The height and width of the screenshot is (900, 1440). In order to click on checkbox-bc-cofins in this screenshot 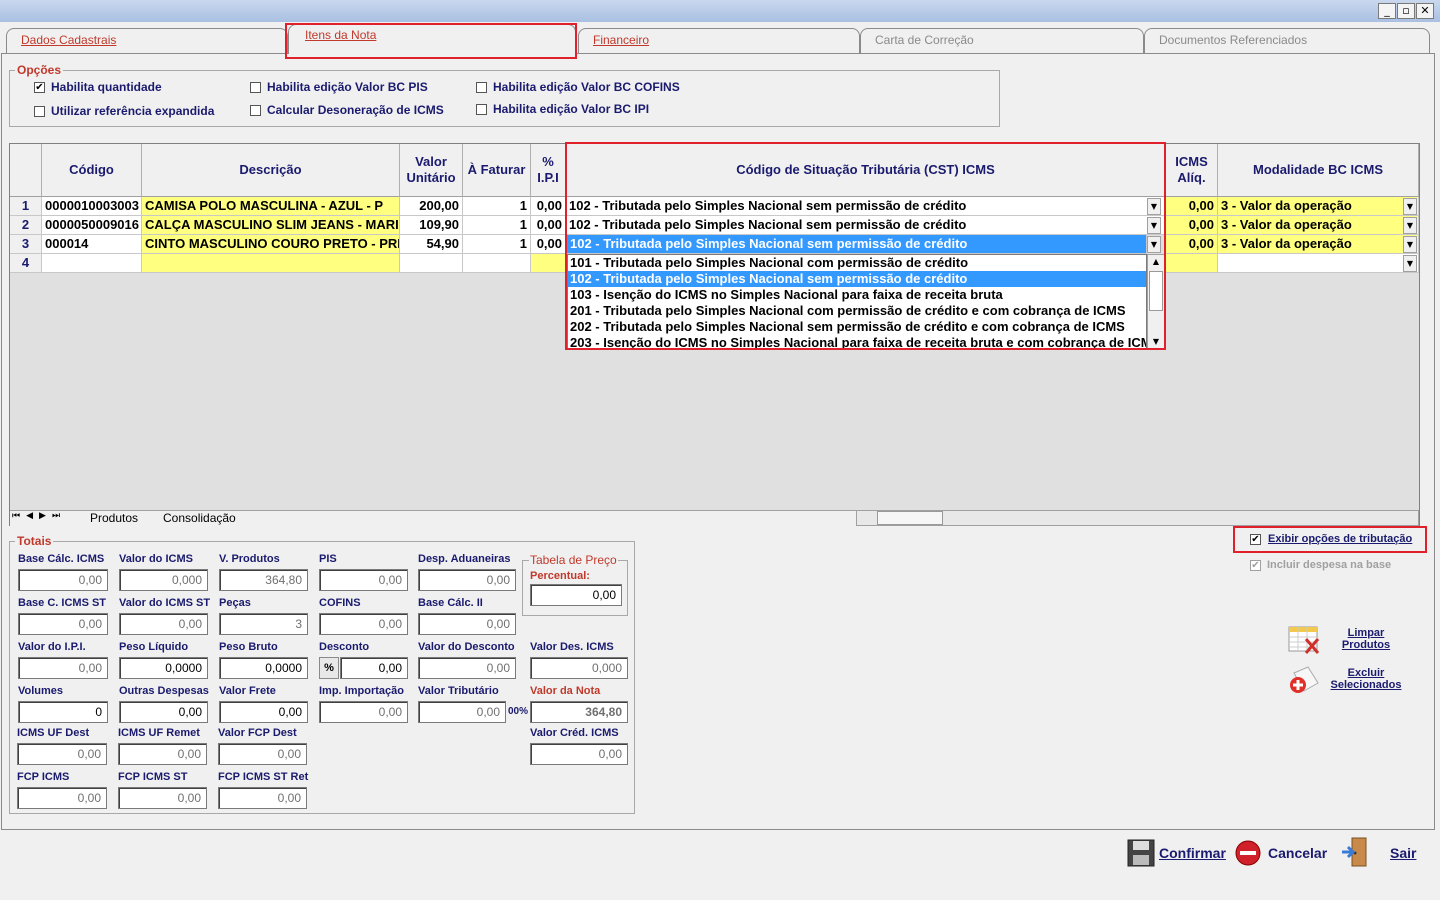, I will do `click(481, 87)`.